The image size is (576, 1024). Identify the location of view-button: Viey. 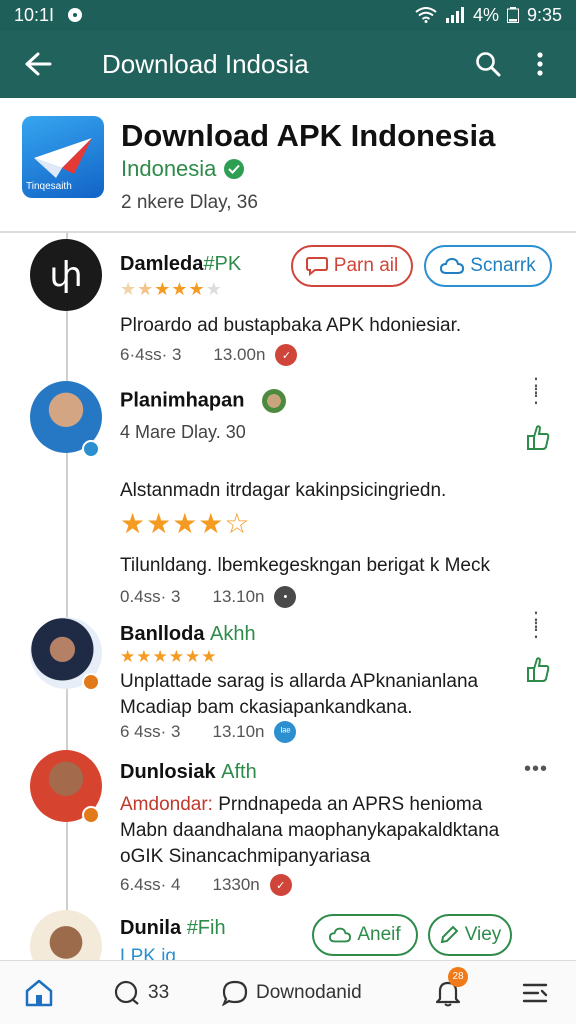
(470, 935).